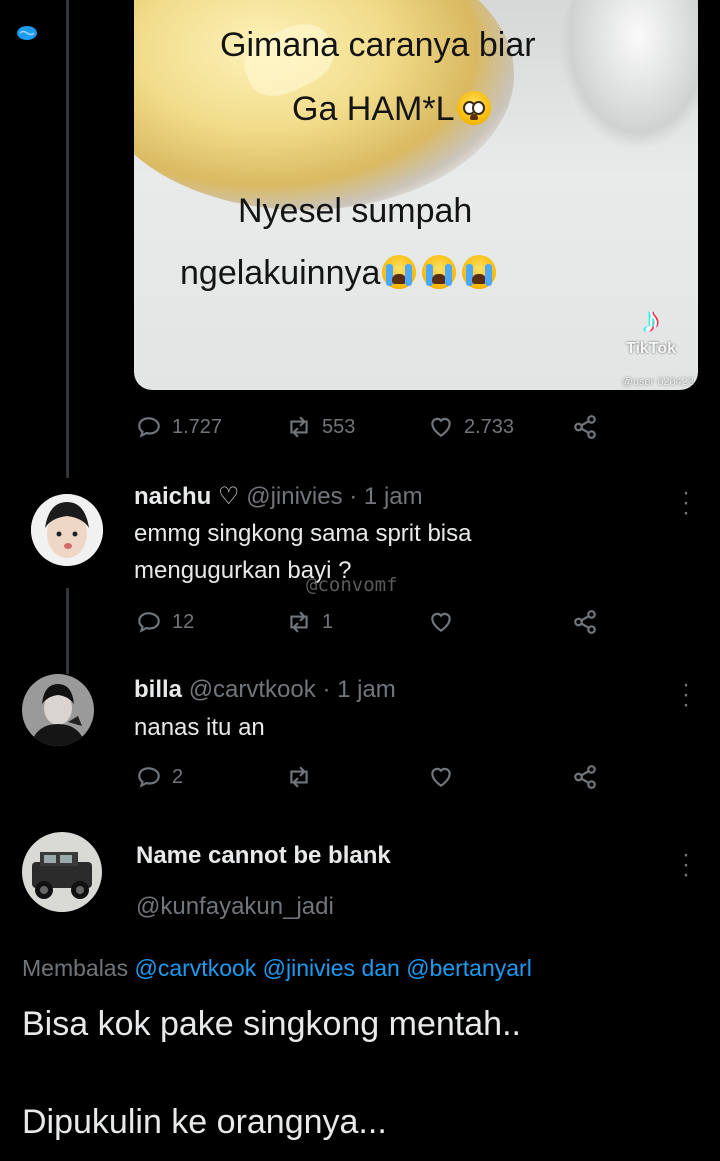  I want to click on thread-line-top, so click(67, 239).